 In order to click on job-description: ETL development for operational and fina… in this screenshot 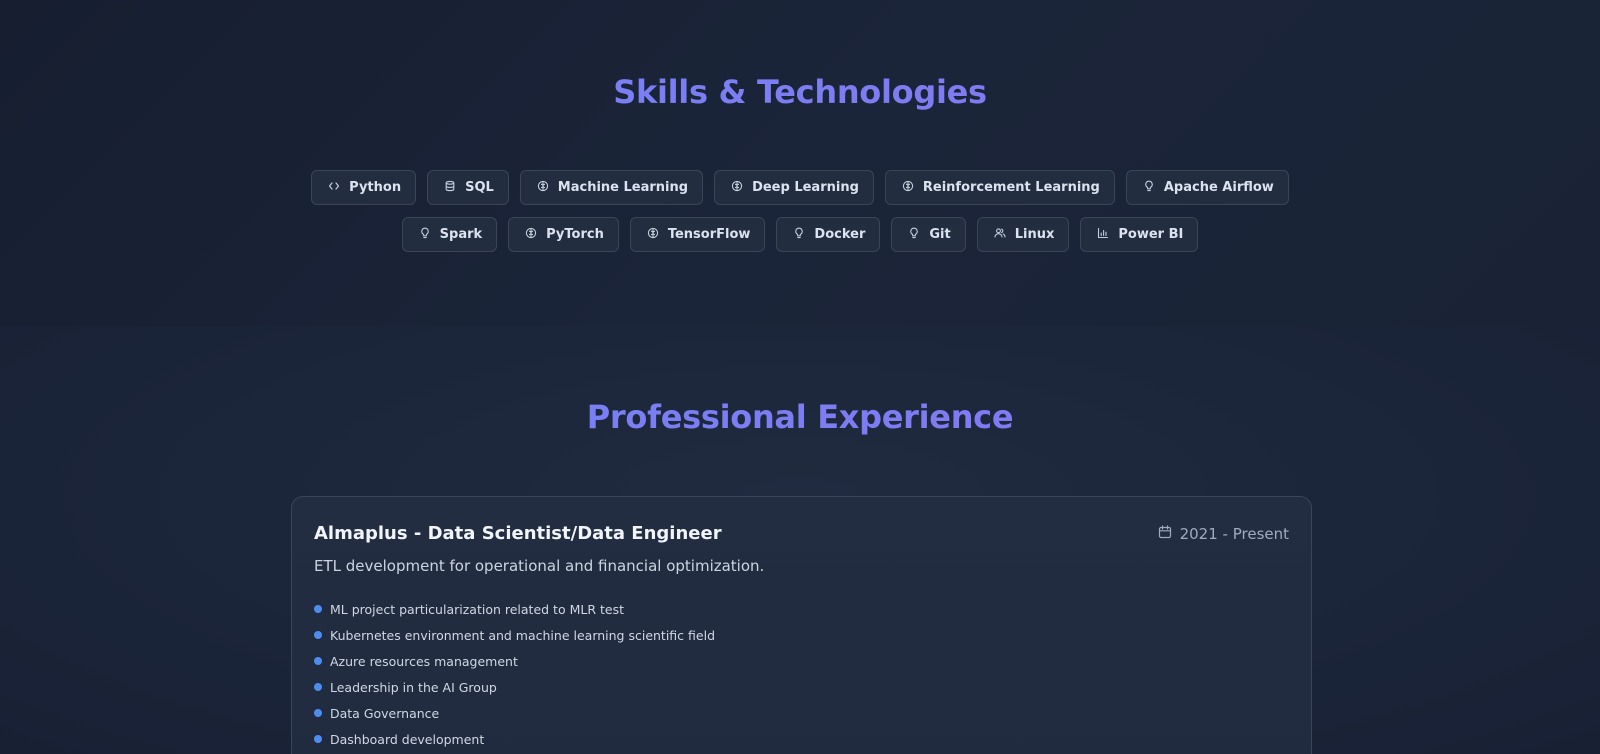, I will do `click(539, 566)`.